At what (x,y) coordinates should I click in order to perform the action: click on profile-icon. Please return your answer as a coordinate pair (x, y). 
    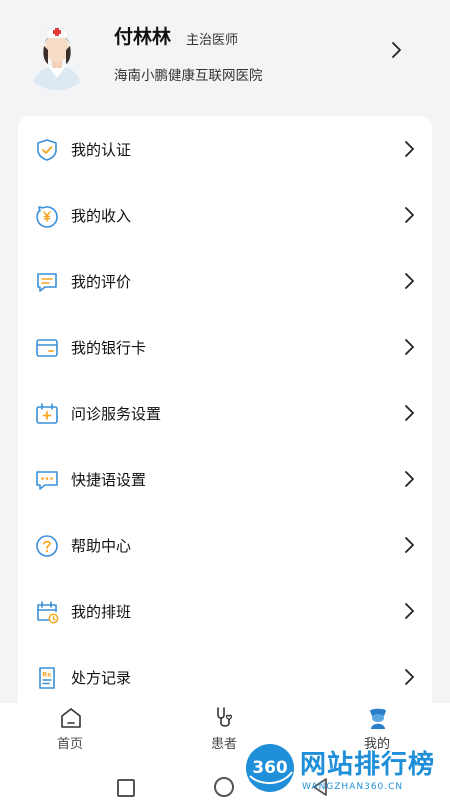
    Looking at the image, I should click on (378, 718).